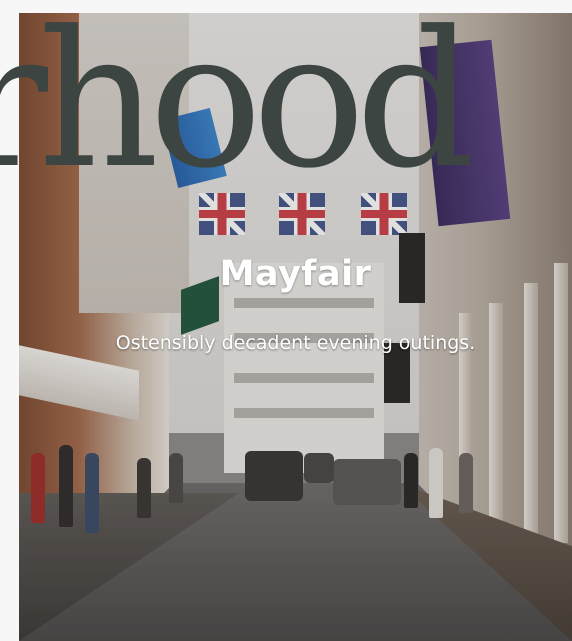 This screenshot has width=572, height=641. I want to click on neighborhood-tagline: Ostensibly decadent evening outings., so click(295, 343).